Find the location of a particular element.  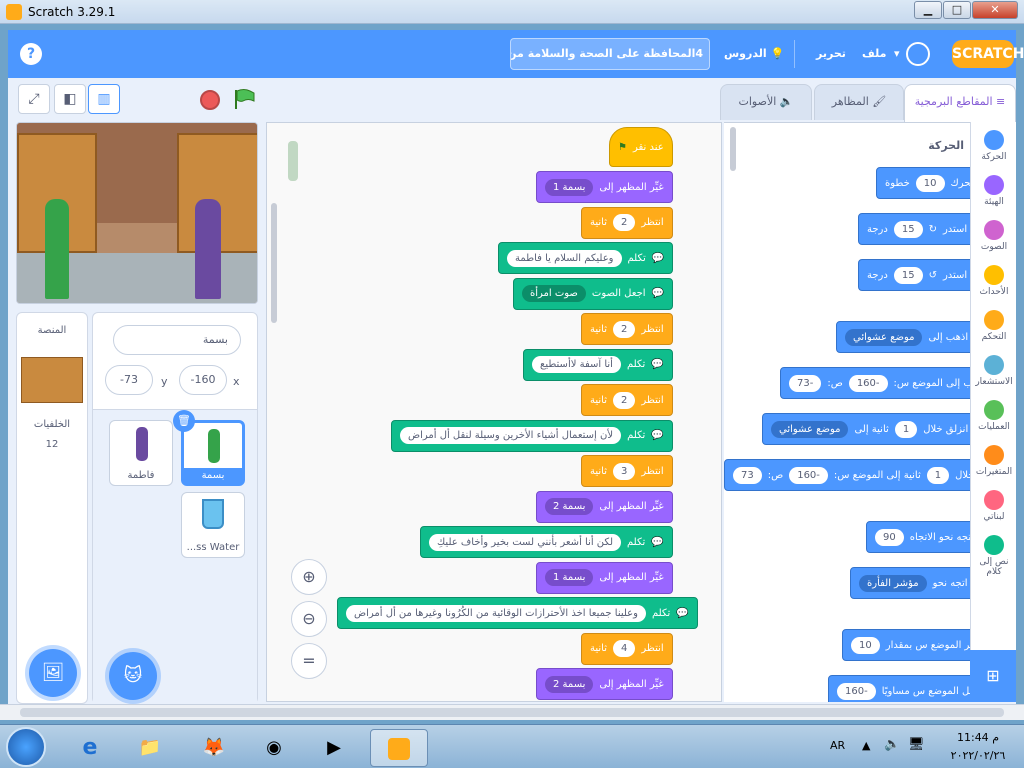

text-input: صوت امرأة is located at coordinates (554, 293).